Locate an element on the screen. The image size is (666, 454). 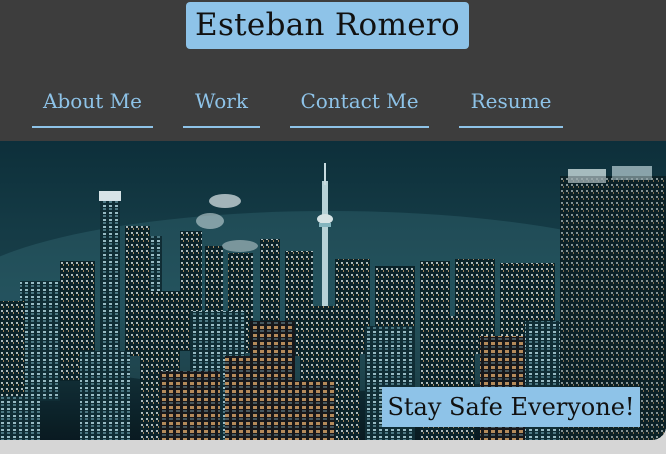
nav-work: Work is located at coordinates (221, 103).